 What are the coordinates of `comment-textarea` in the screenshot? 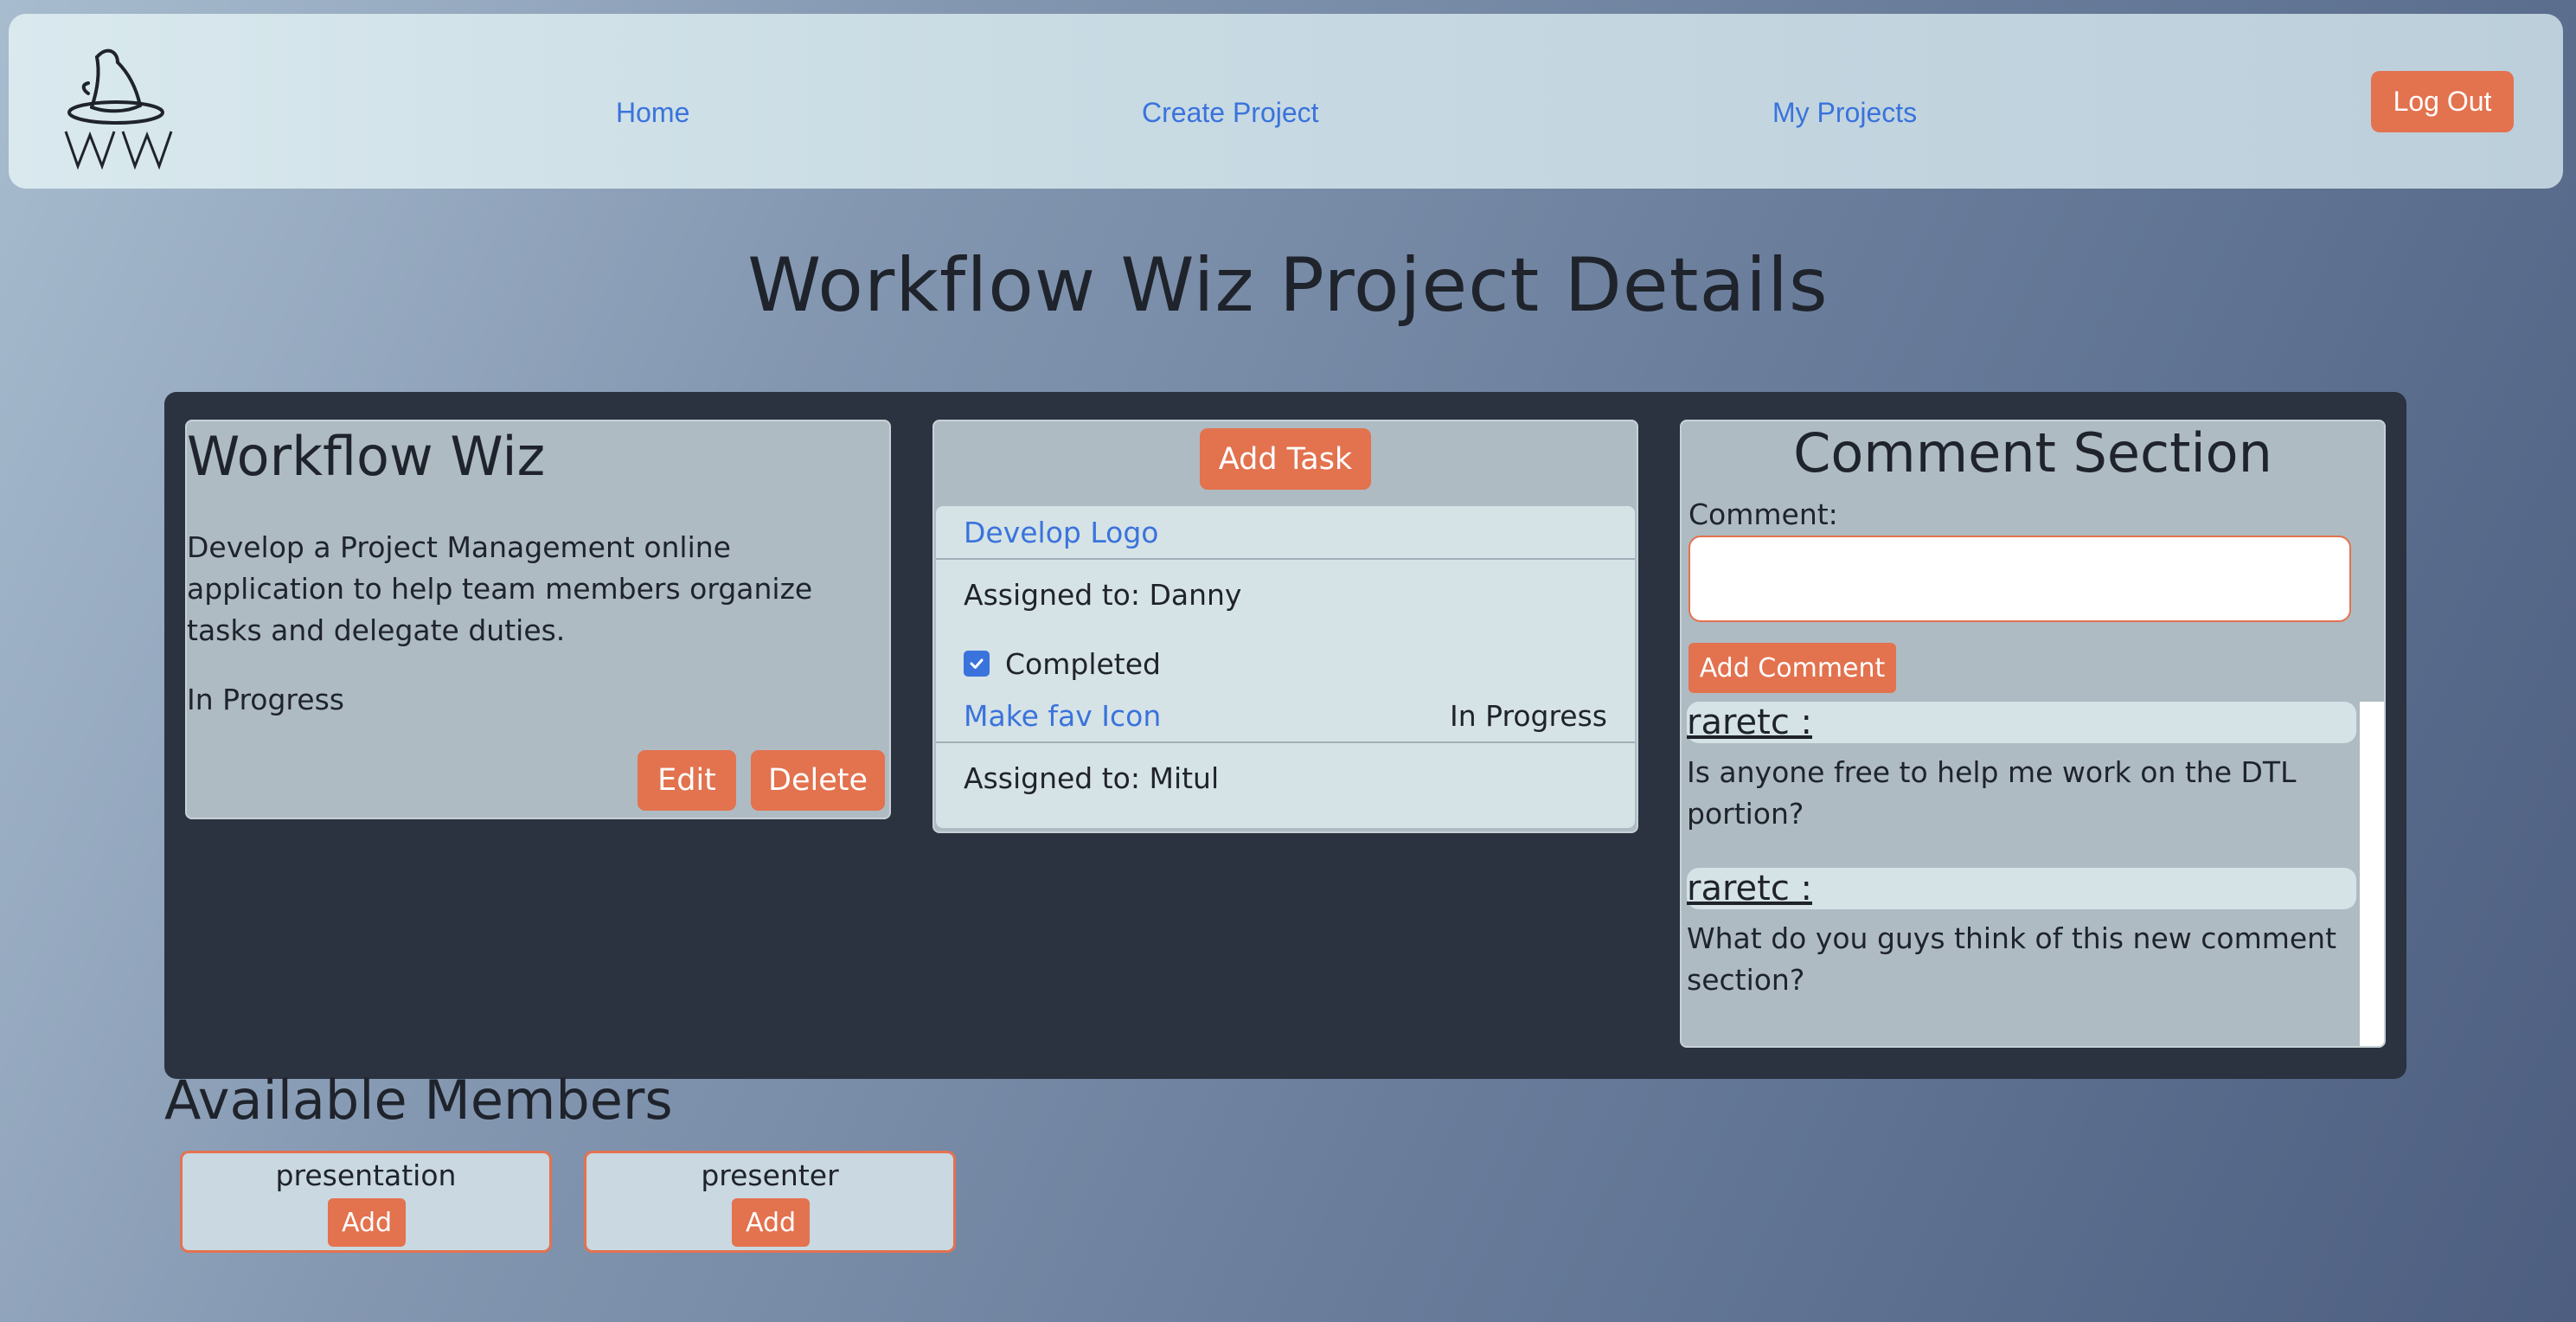 It's located at (2019, 579).